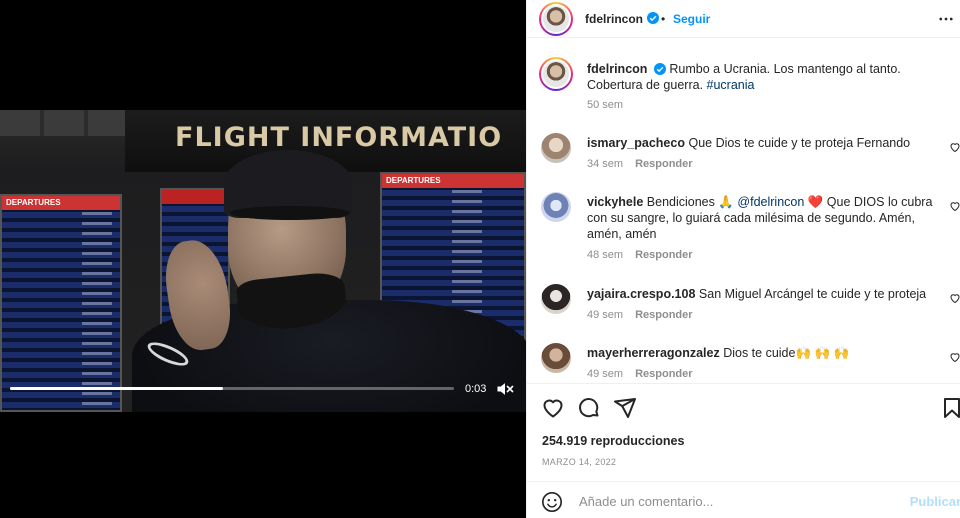  What do you see at coordinates (556, 19) in the screenshot?
I see `avatar` at bounding box center [556, 19].